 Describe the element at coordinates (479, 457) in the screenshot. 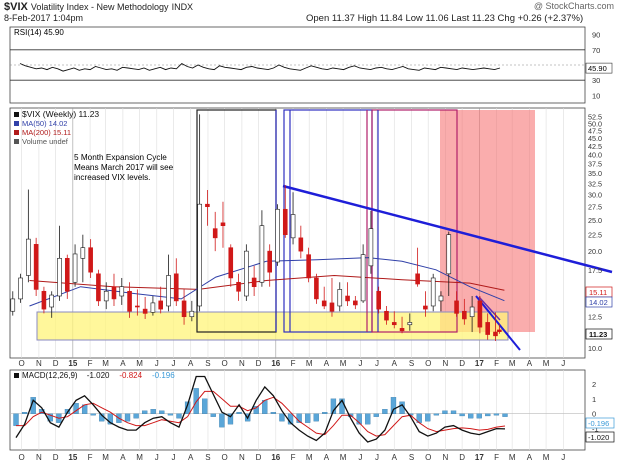

I see `macd-x-tick-label: 17` at that location.